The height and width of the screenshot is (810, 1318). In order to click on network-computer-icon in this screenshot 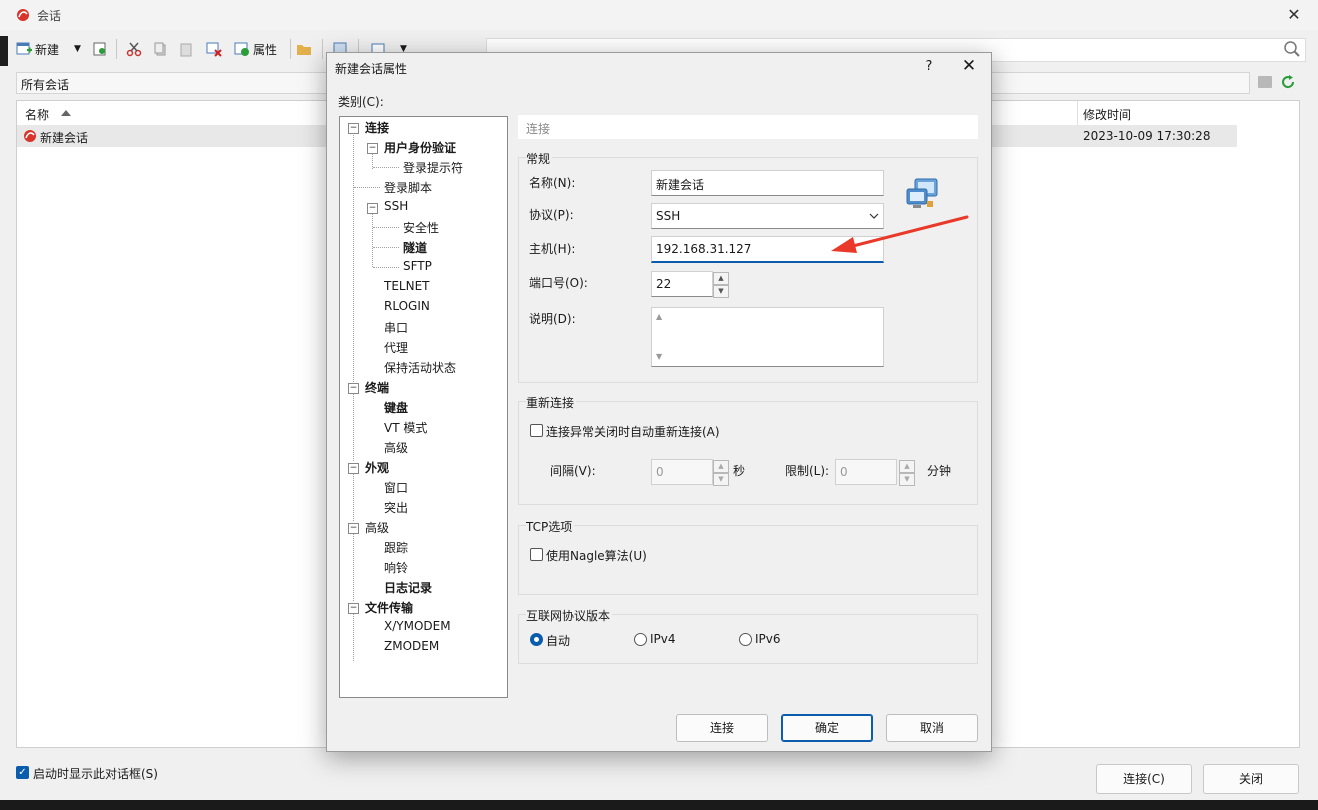, I will do `click(922, 193)`.